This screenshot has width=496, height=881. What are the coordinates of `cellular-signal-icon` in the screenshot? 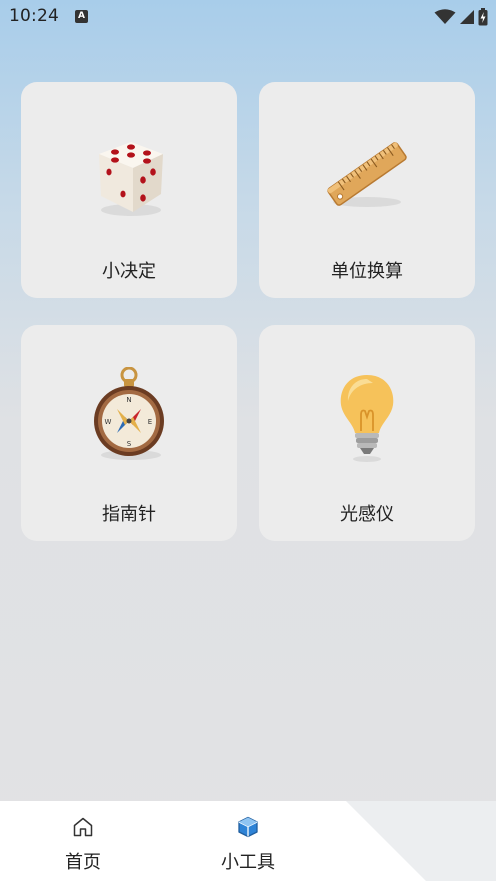 It's located at (467, 17).